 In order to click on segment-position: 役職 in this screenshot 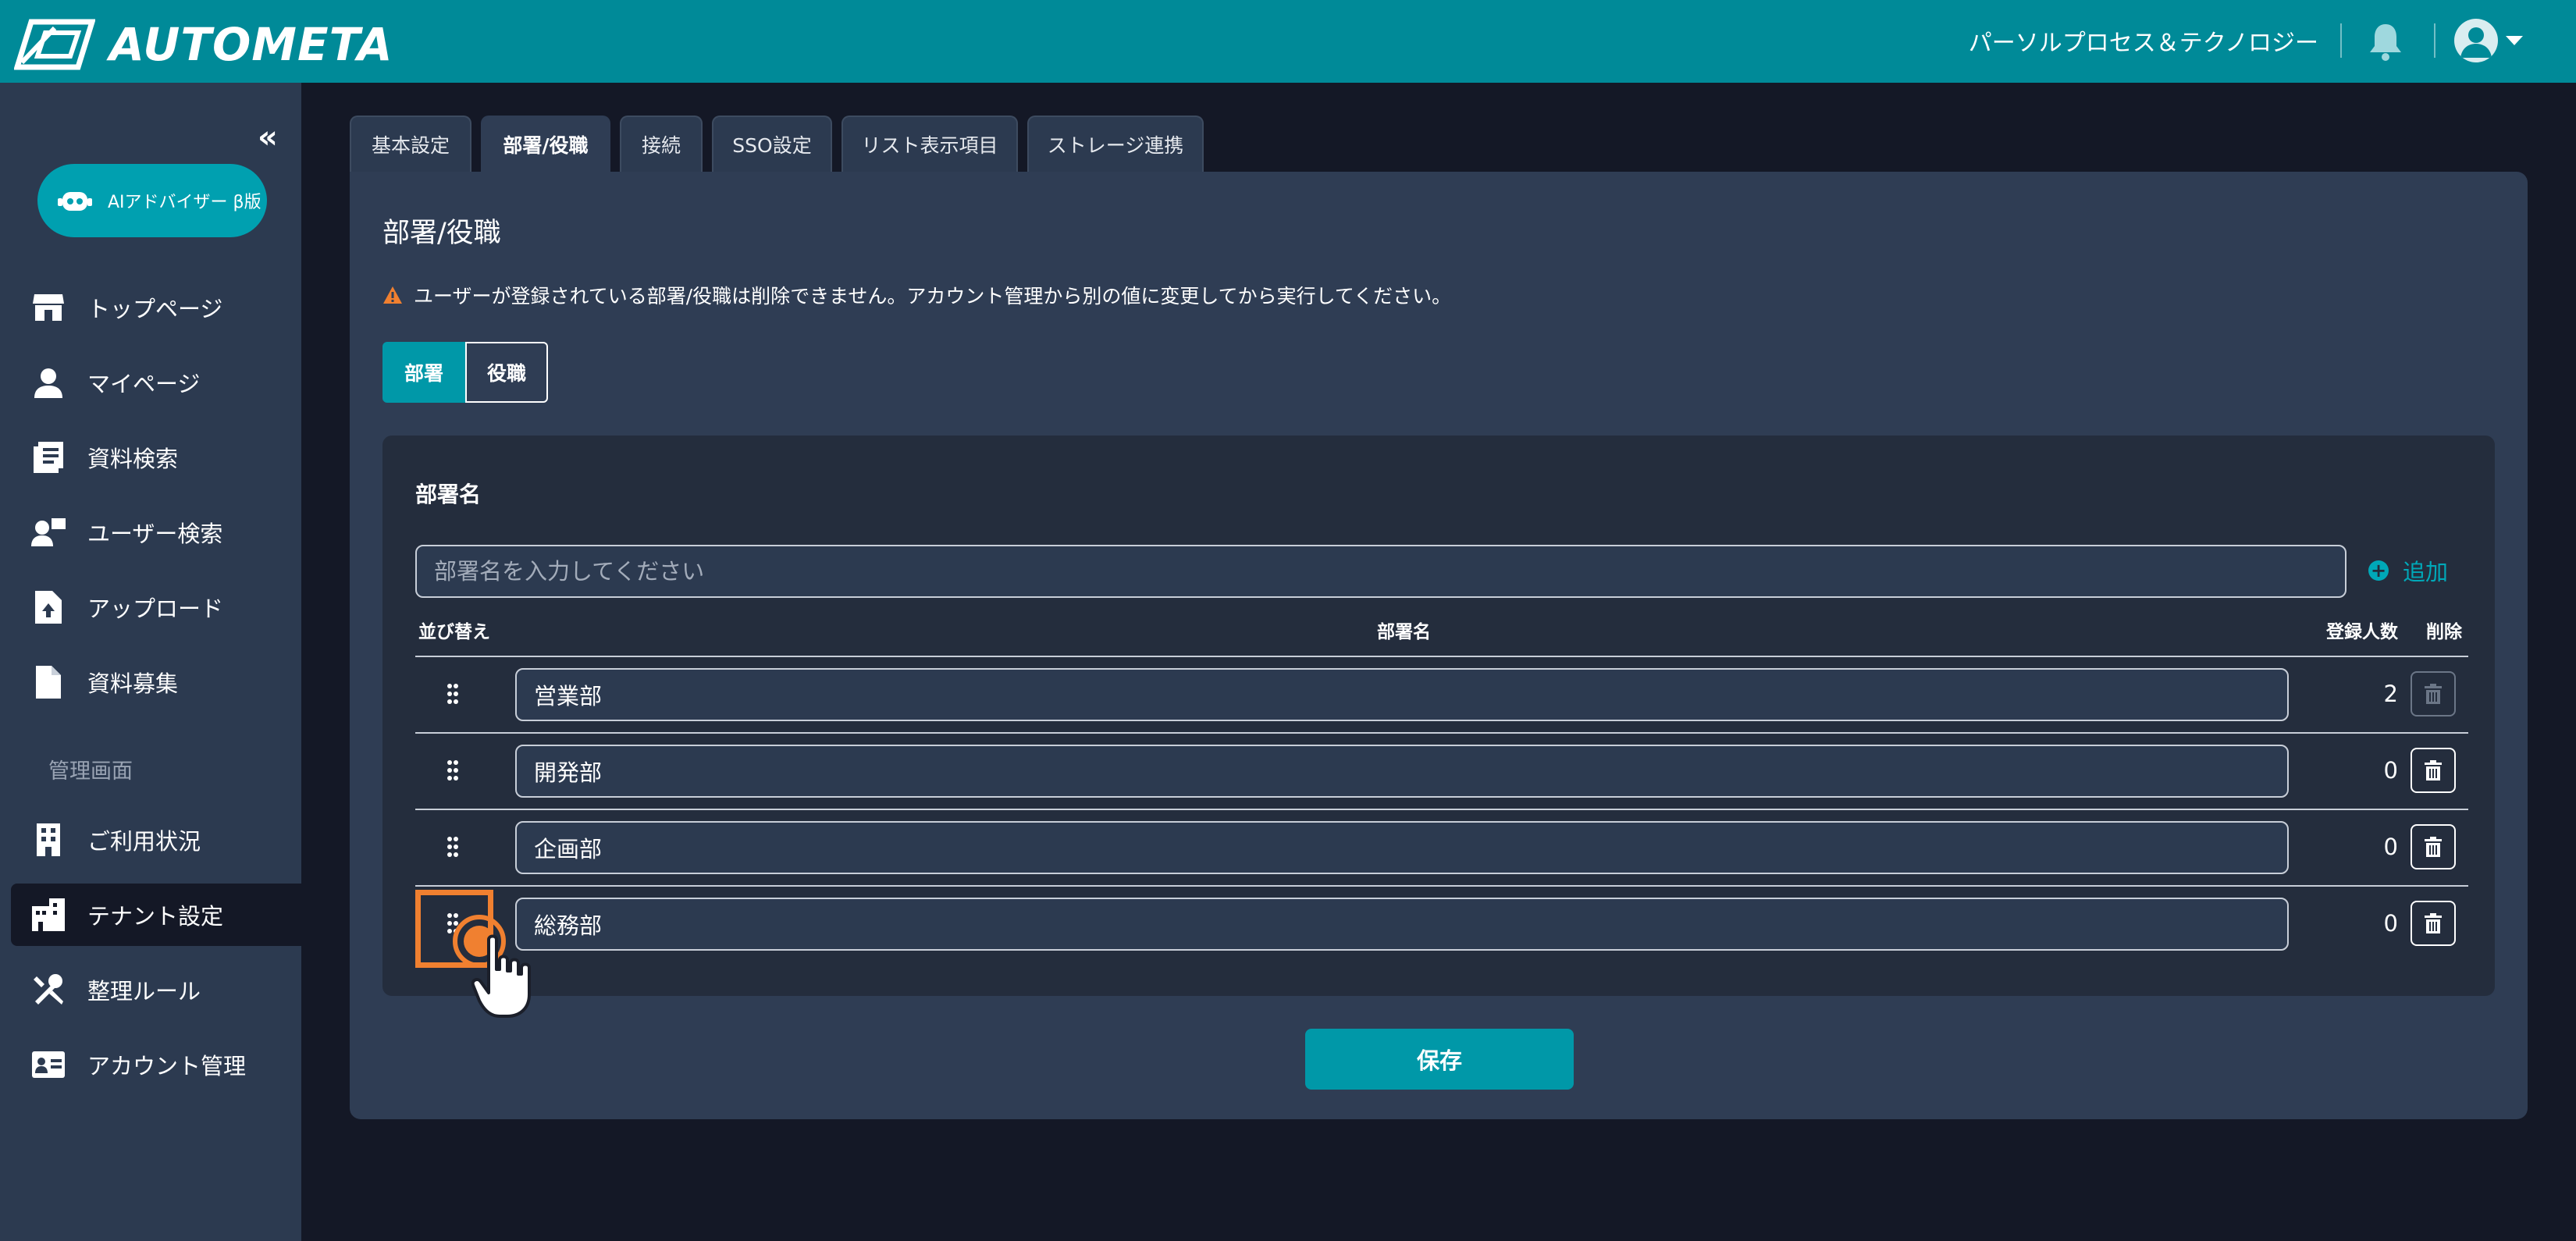, I will do `click(506, 373)`.